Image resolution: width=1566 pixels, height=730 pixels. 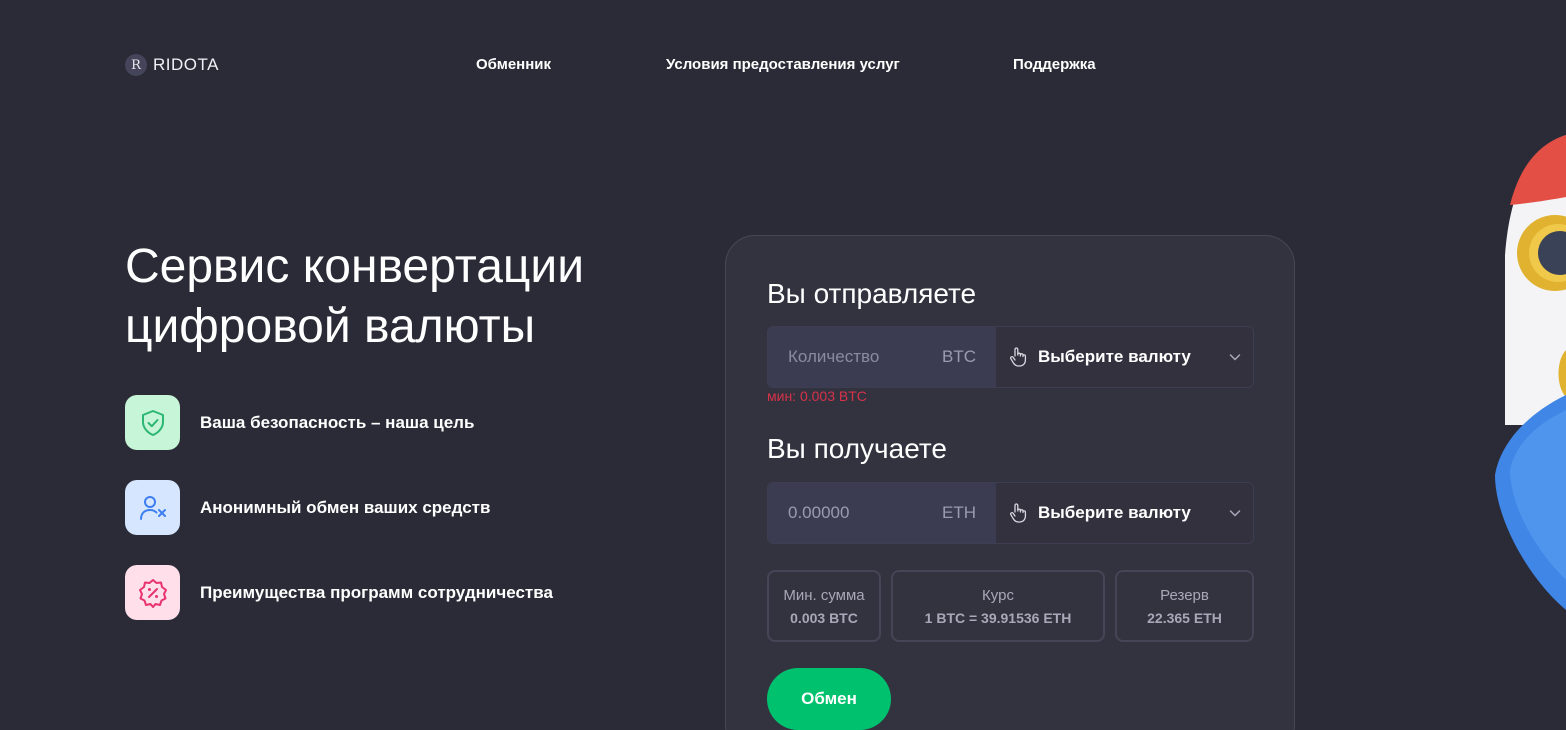 What do you see at coordinates (998, 595) in the screenshot?
I see `stat-label: Курс` at bounding box center [998, 595].